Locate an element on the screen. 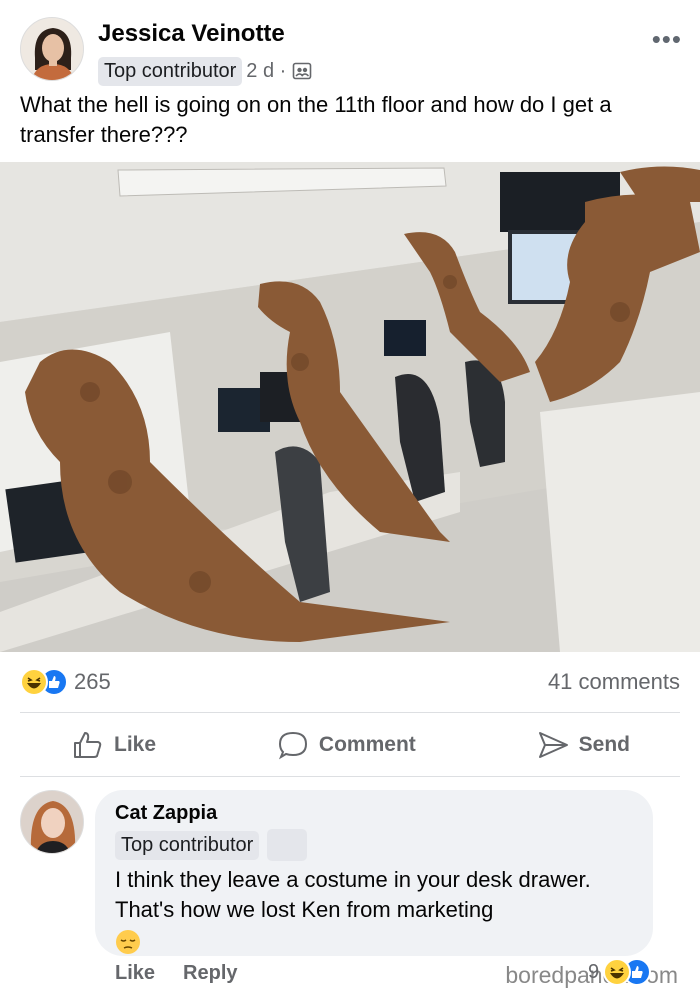  badge-placeholder is located at coordinates (287, 845).